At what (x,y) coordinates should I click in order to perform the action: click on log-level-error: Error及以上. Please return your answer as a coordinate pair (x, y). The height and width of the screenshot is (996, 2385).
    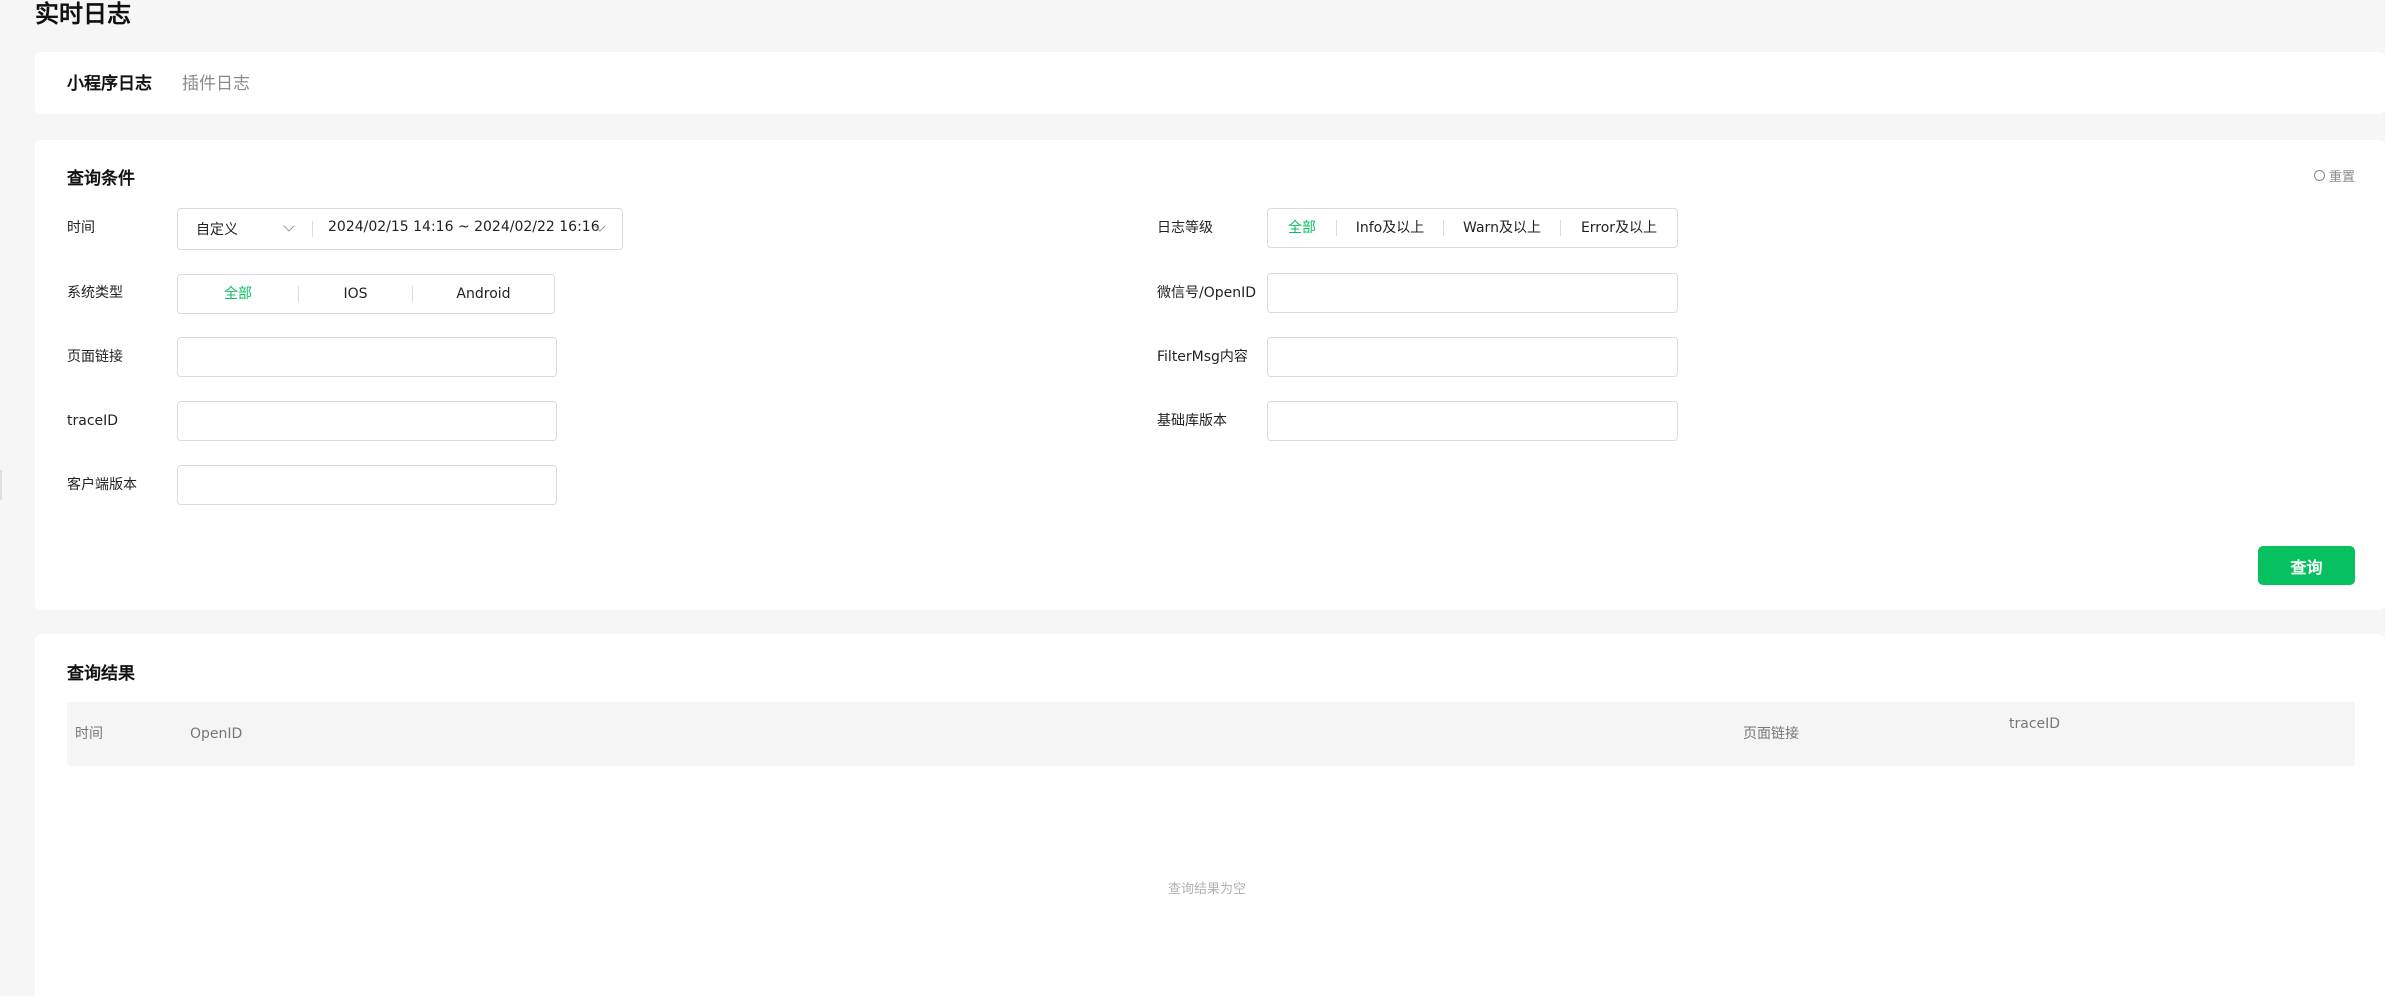
    Looking at the image, I should click on (1619, 228).